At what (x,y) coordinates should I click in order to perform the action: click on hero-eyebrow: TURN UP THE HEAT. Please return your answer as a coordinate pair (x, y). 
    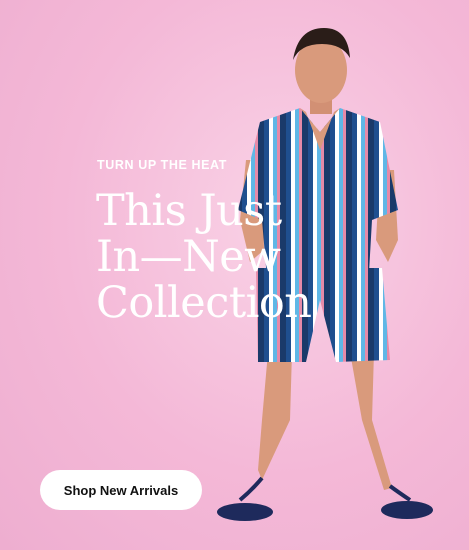
    Looking at the image, I should click on (162, 165).